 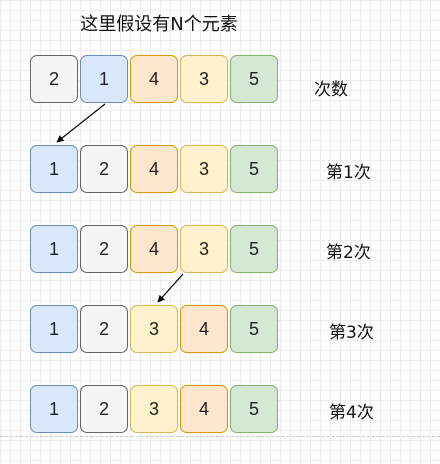 I want to click on arrows-layer, so click(x=120, y=203).